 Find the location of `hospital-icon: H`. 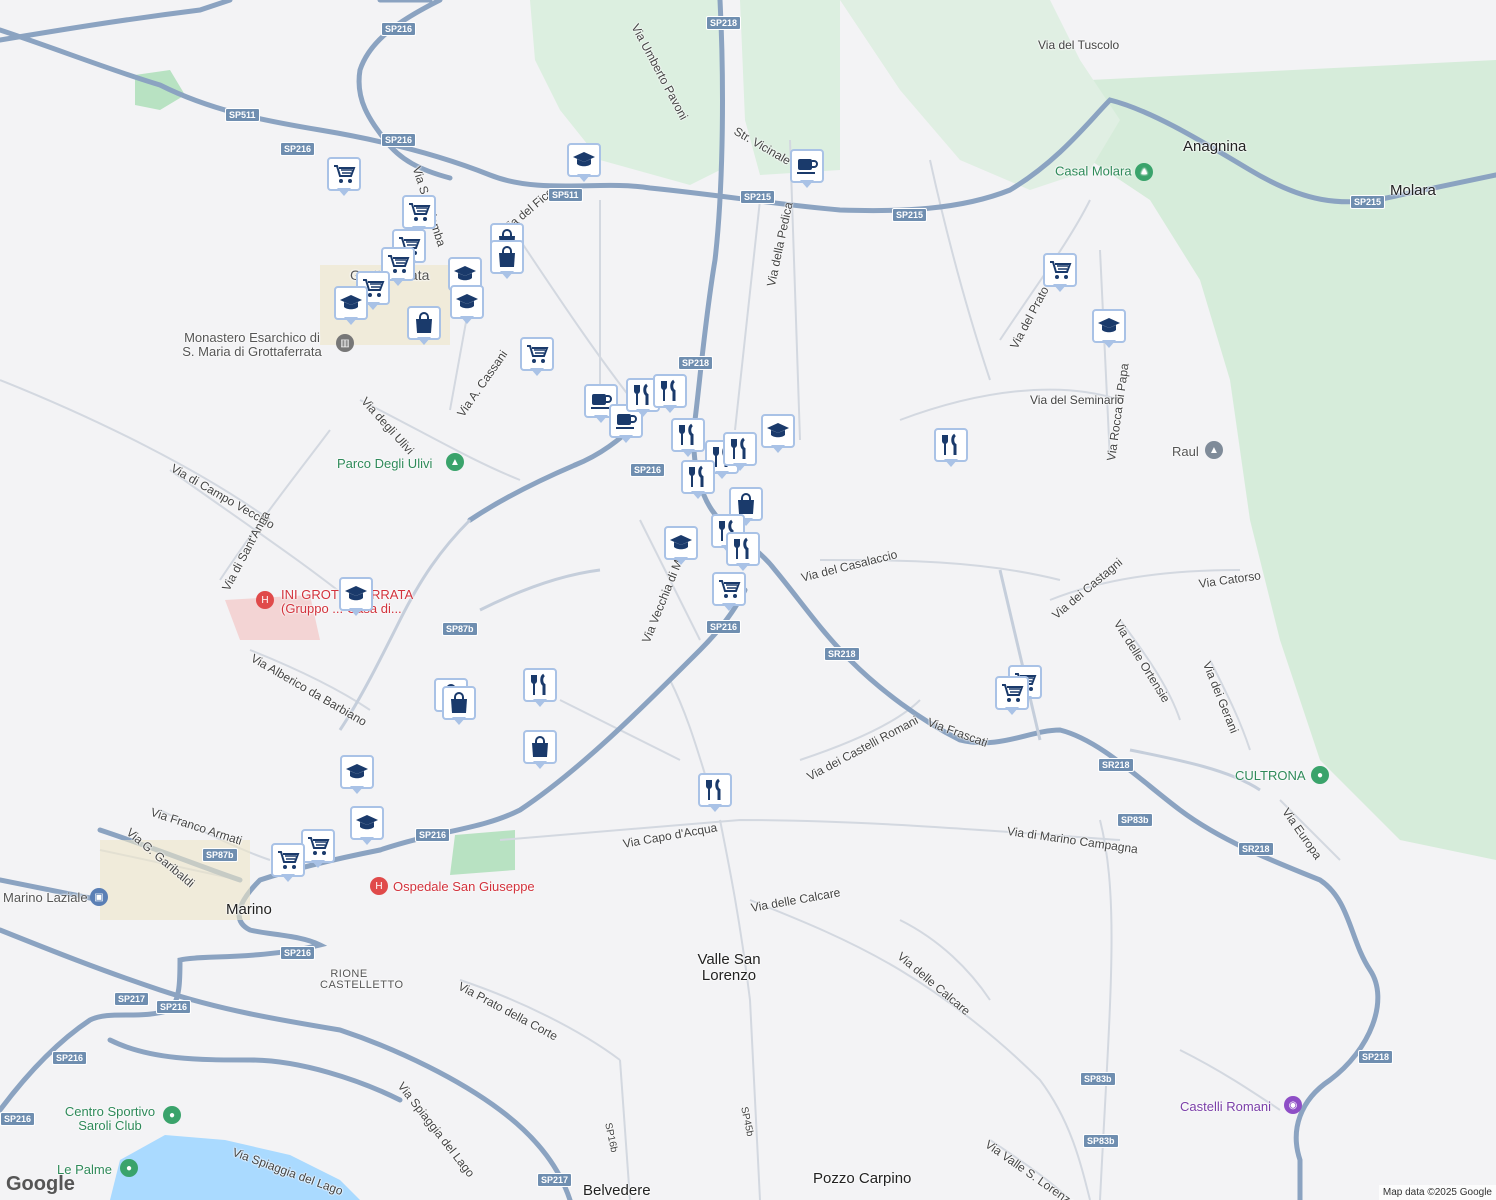

hospital-icon: H is located at coordinates (265, 600).